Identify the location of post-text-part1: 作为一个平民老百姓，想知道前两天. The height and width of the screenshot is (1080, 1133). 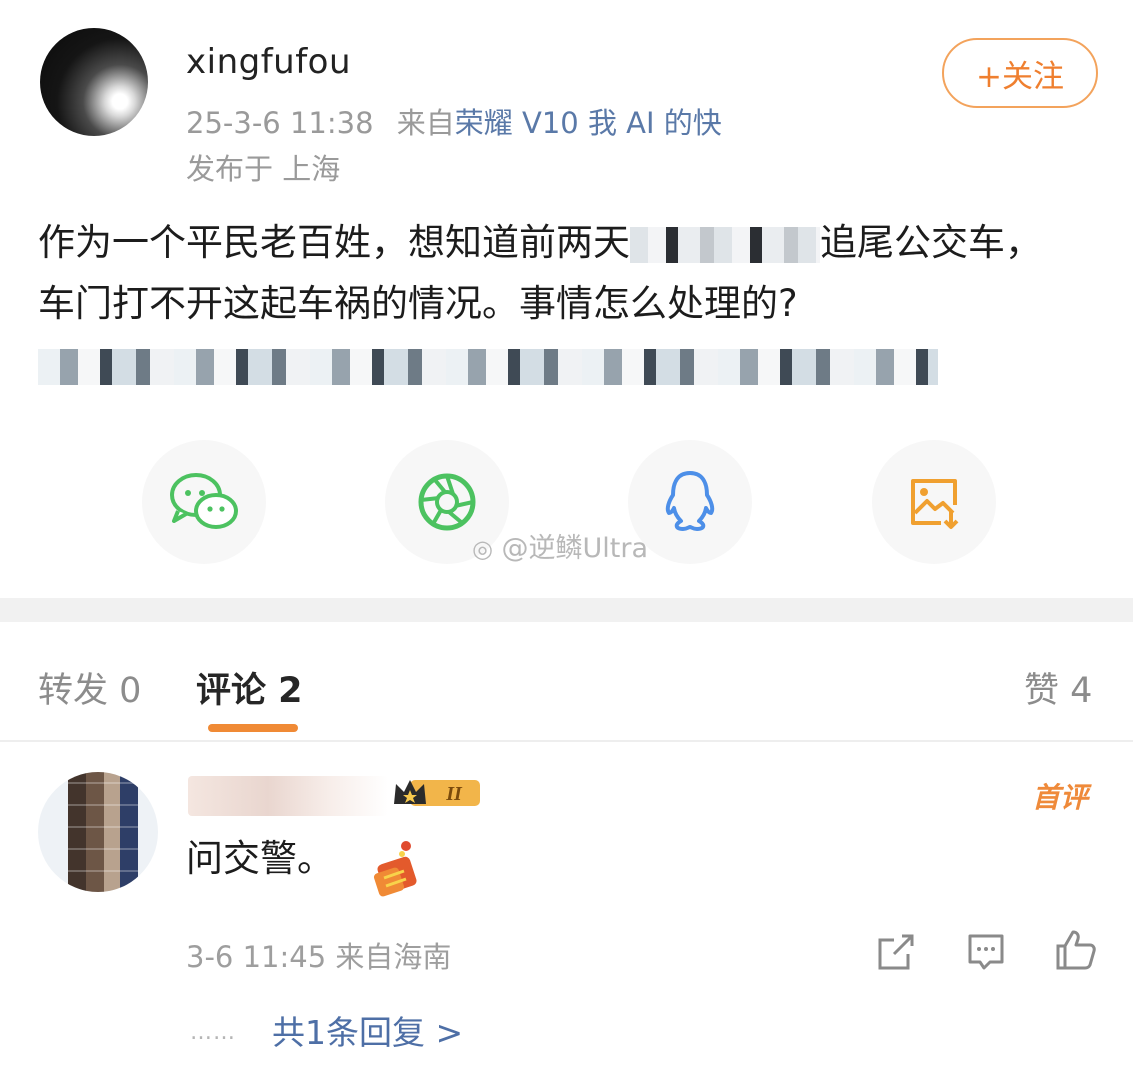
(334, 242).